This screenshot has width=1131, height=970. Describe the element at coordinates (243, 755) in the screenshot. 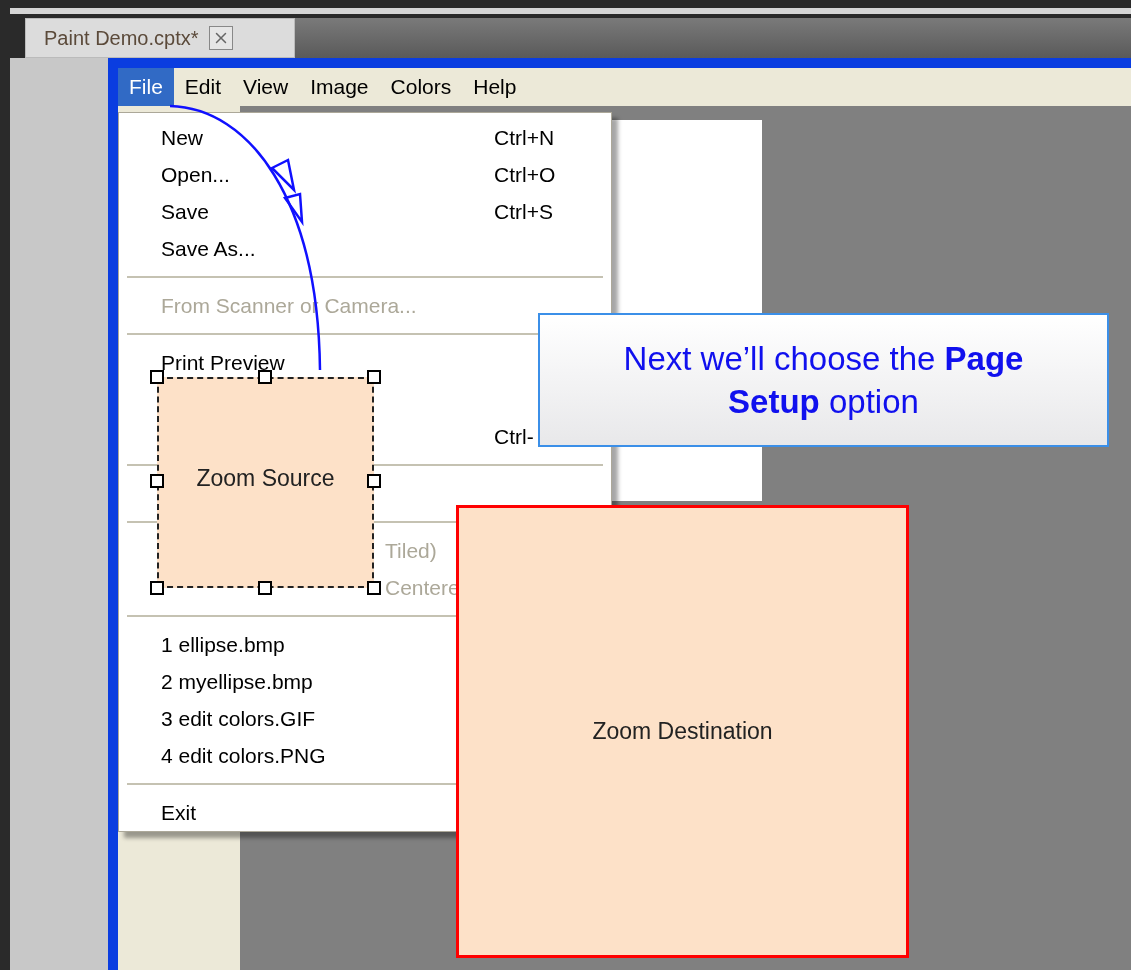

I see `menu-item: 4 edit colors.PNG` at that location.